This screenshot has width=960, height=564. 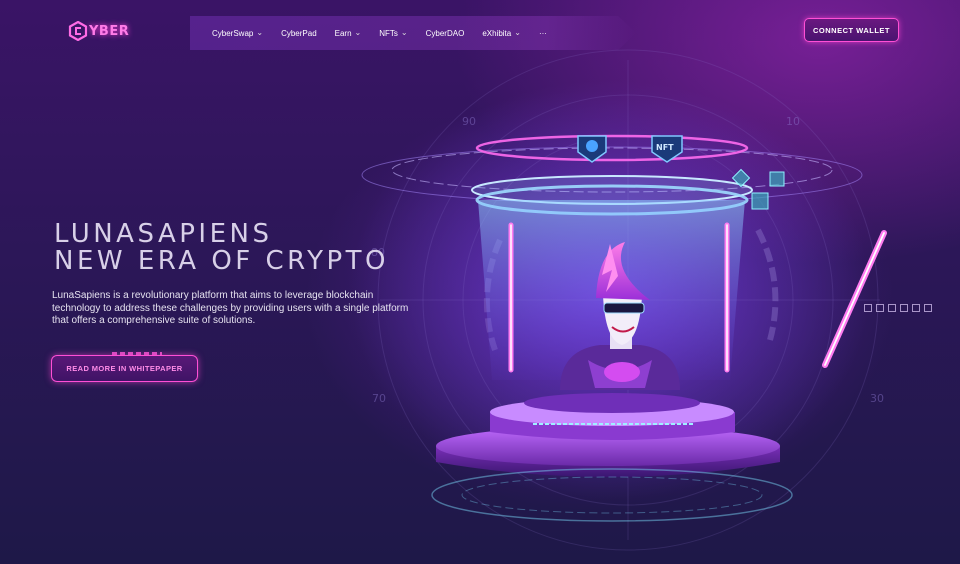 What do you see at coordinates (388, 33) in the screenshot?
I see `nav-label: NFTs` at bounding box center [388, 33].